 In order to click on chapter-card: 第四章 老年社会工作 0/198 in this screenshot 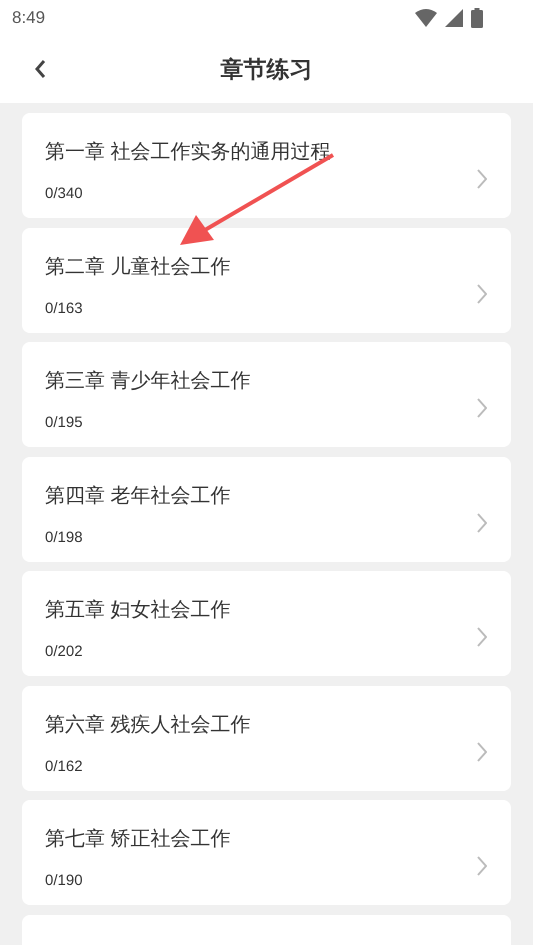, I will do `click(266, 509)`.